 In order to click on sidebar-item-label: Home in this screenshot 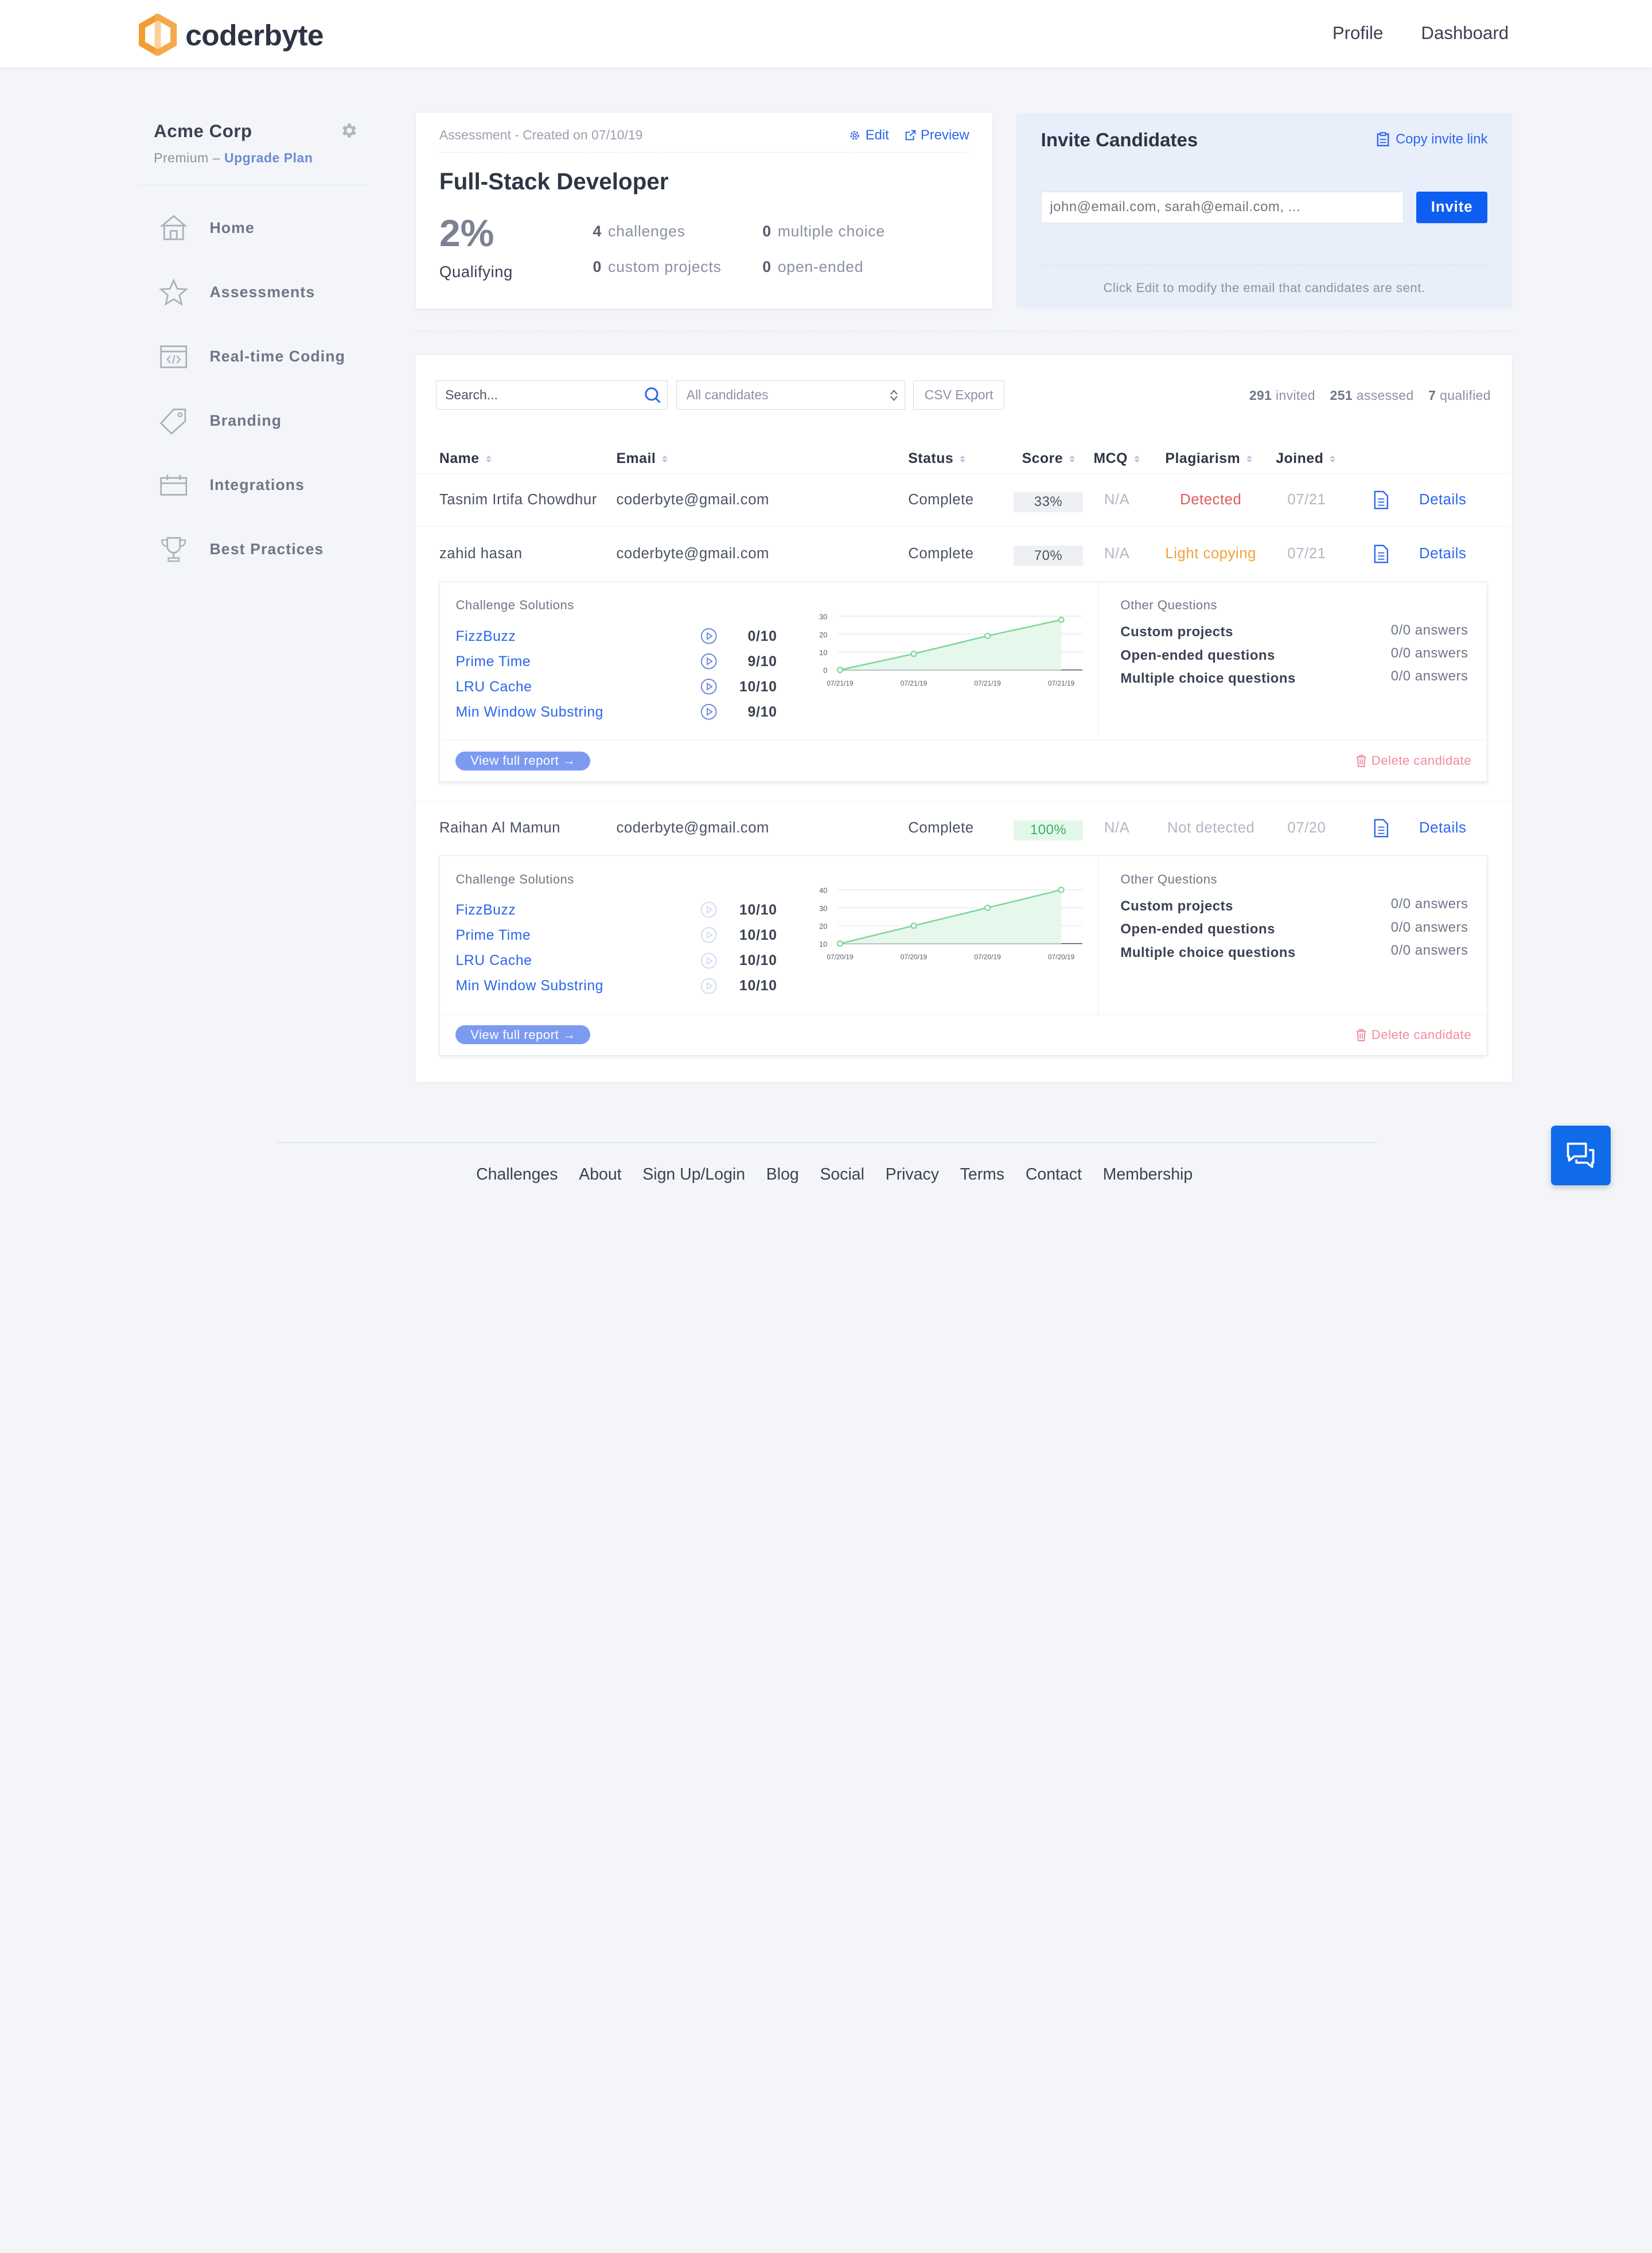, I will do `click(232, 227)`.